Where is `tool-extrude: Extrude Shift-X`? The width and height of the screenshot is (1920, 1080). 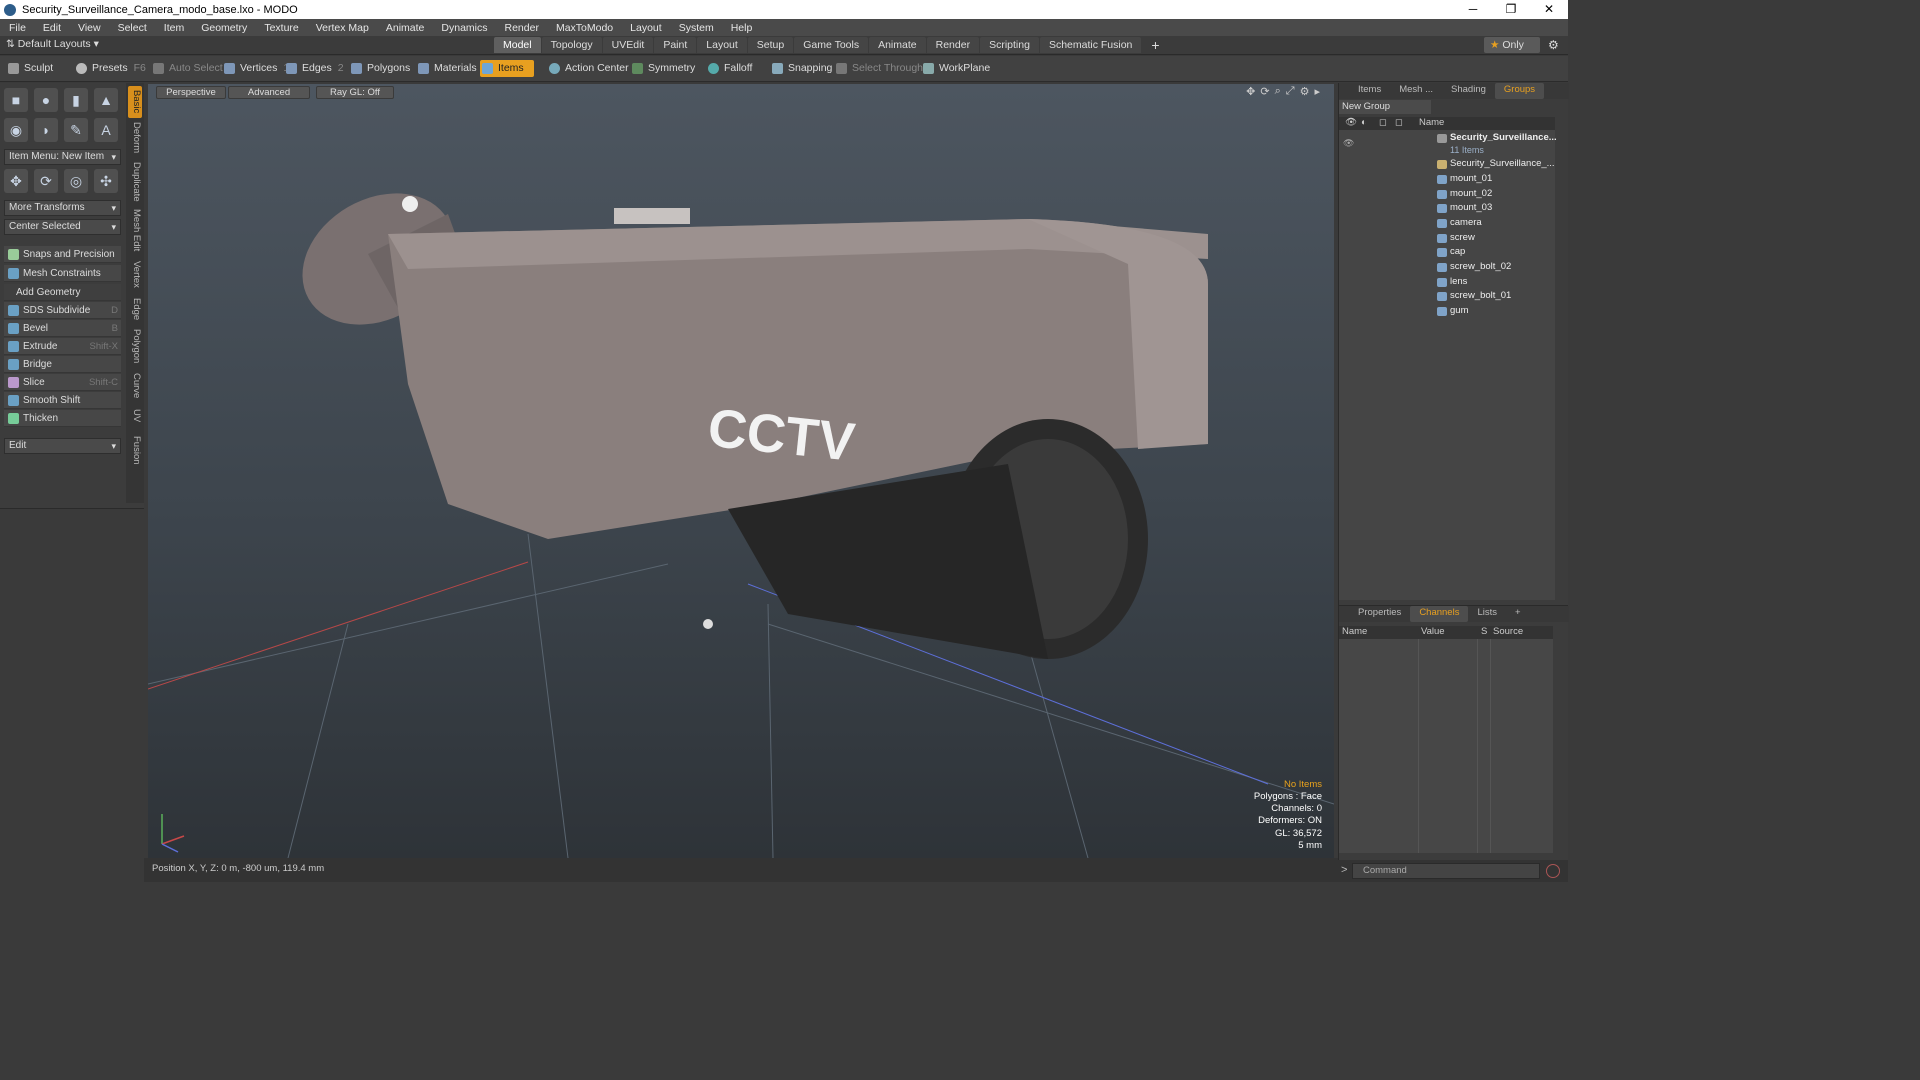
tool-extrude: Extrude Shift-X is located at coordinates (62, 346).